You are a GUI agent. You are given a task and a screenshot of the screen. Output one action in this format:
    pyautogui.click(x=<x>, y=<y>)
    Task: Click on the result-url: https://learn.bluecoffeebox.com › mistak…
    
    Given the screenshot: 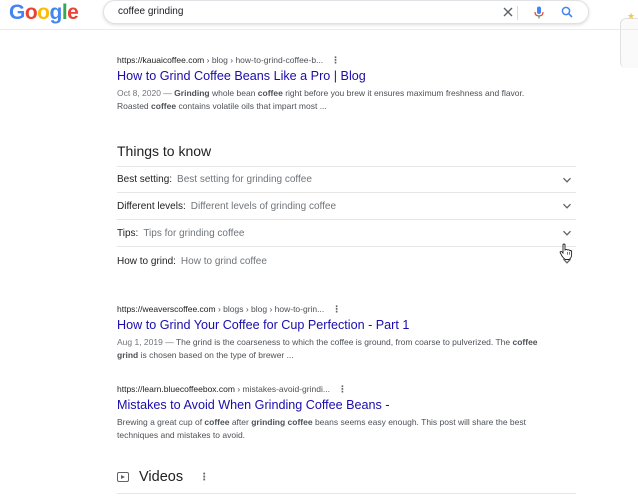 What is the action you would take?
    pyautogui.click(x=337, y=389)
    